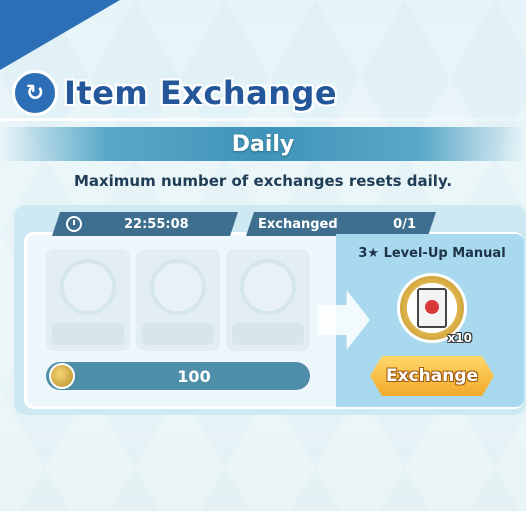 This screenshot has height=511, width=526. I want to click on exchanged-count: 0/1, so click(404, 224).